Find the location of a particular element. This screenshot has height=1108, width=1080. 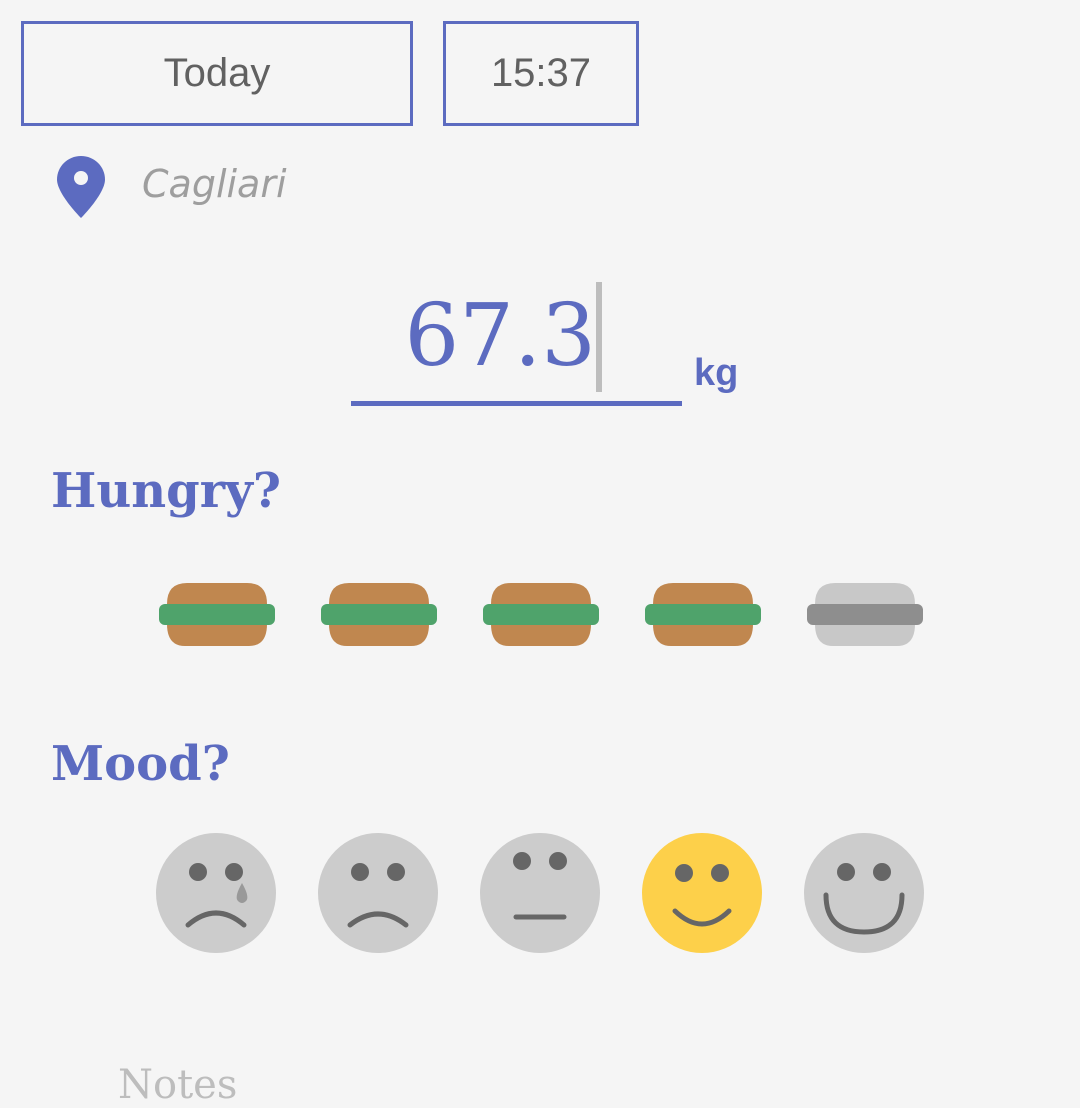

hunger-section-title: Hungry? is located at coordinates (166, 491).